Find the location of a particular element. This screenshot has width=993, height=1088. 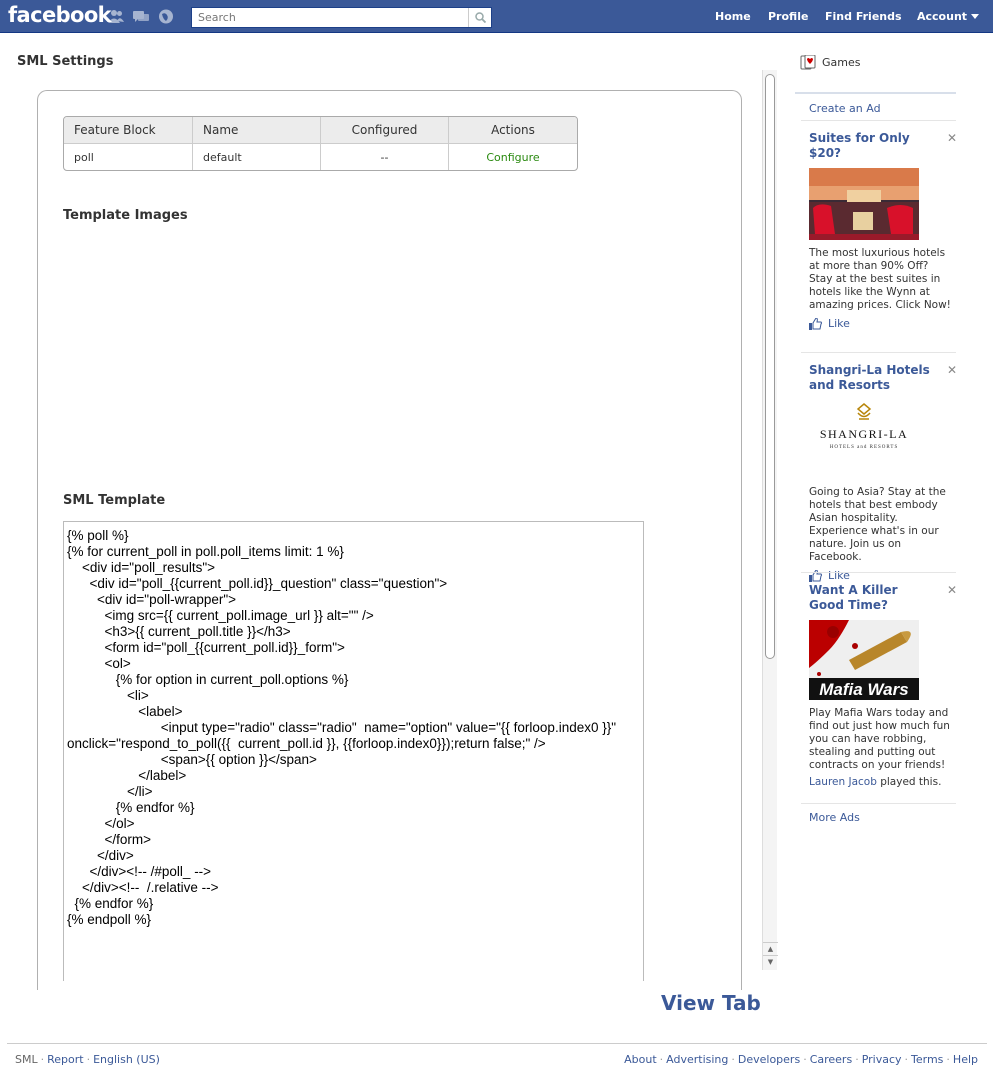

mafia-wars-image-text: Mafia Wars is located at coordinates (863, 689).